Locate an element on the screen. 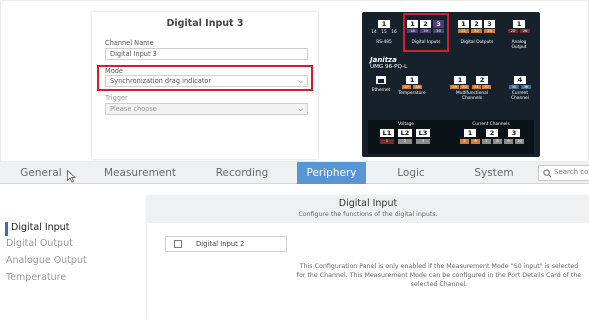  digital-output-pin: 22 is located at coordinates (476, 31).